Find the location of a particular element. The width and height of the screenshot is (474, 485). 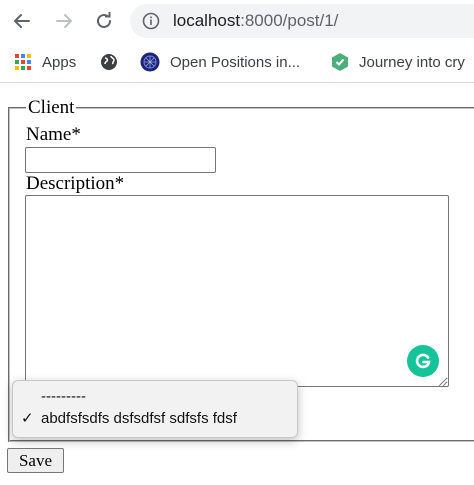

back-arrow-icon is located at coordinates (22, 21).